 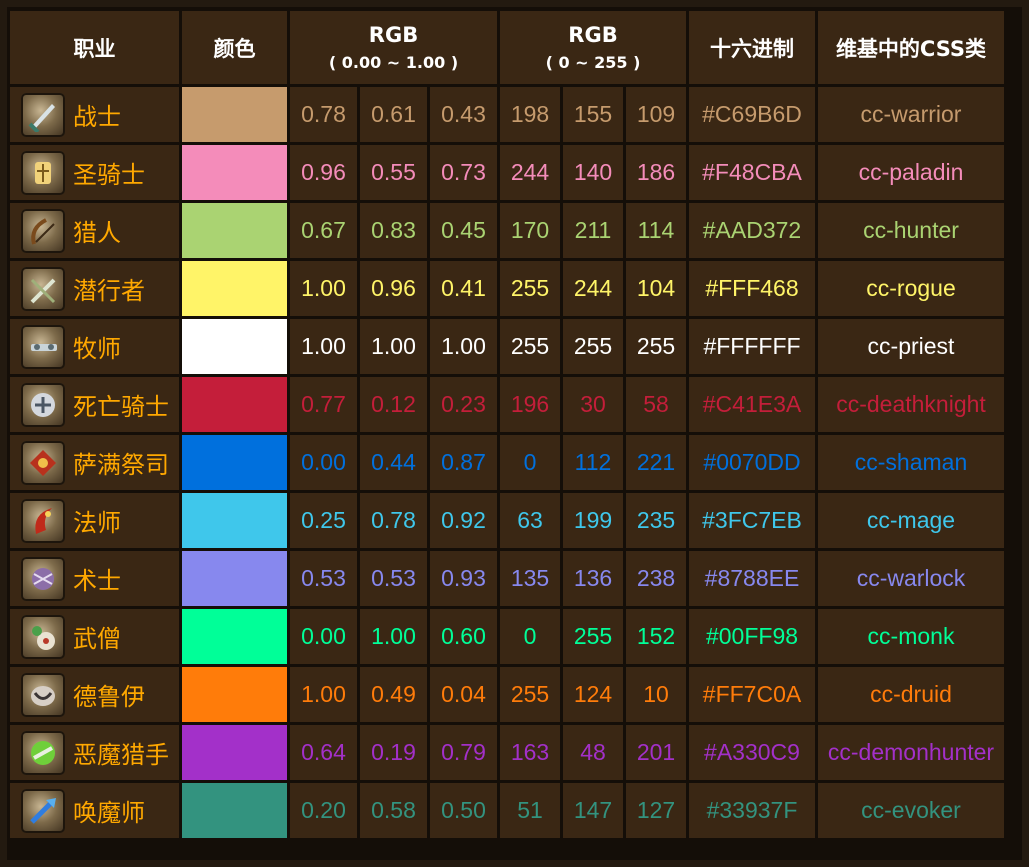 What do you see at coordinates (323, 230) in the screenshot?
I see `val-r-float: 0.67` at bounding box center [323, 230].